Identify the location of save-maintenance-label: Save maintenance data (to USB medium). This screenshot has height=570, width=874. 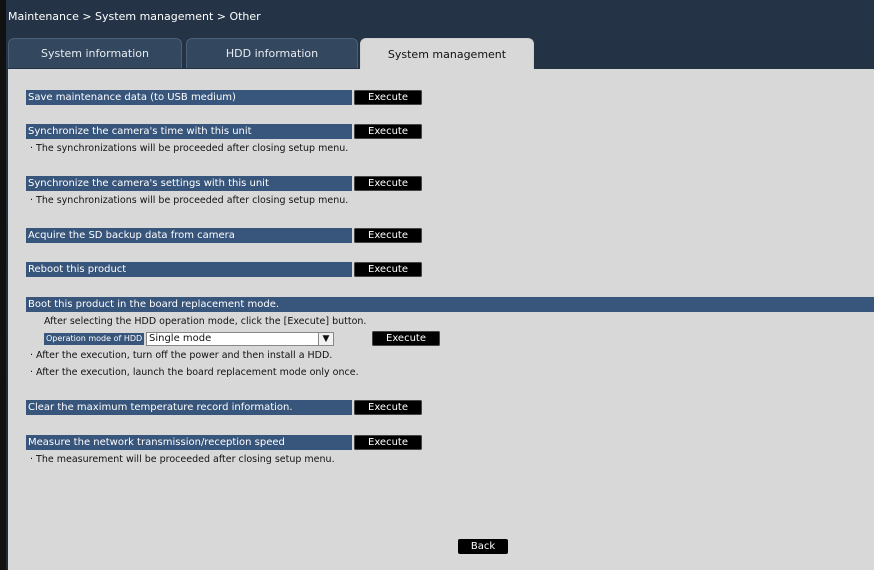
(189, 97).